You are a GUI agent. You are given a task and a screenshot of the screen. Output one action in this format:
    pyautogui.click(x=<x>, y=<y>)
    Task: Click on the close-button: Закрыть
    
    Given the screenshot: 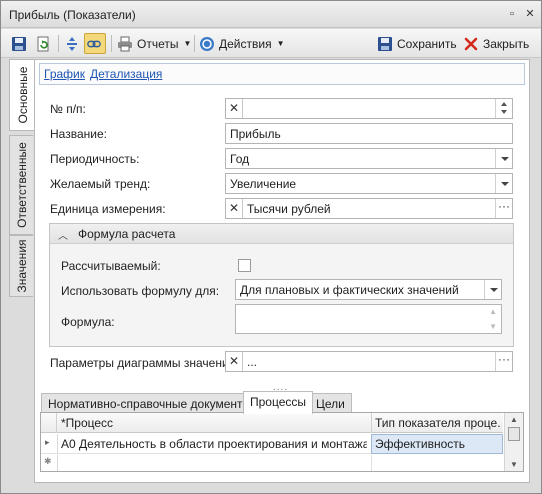 What is the action you would take?
    pyautogui.click(x=496, y=43)
    